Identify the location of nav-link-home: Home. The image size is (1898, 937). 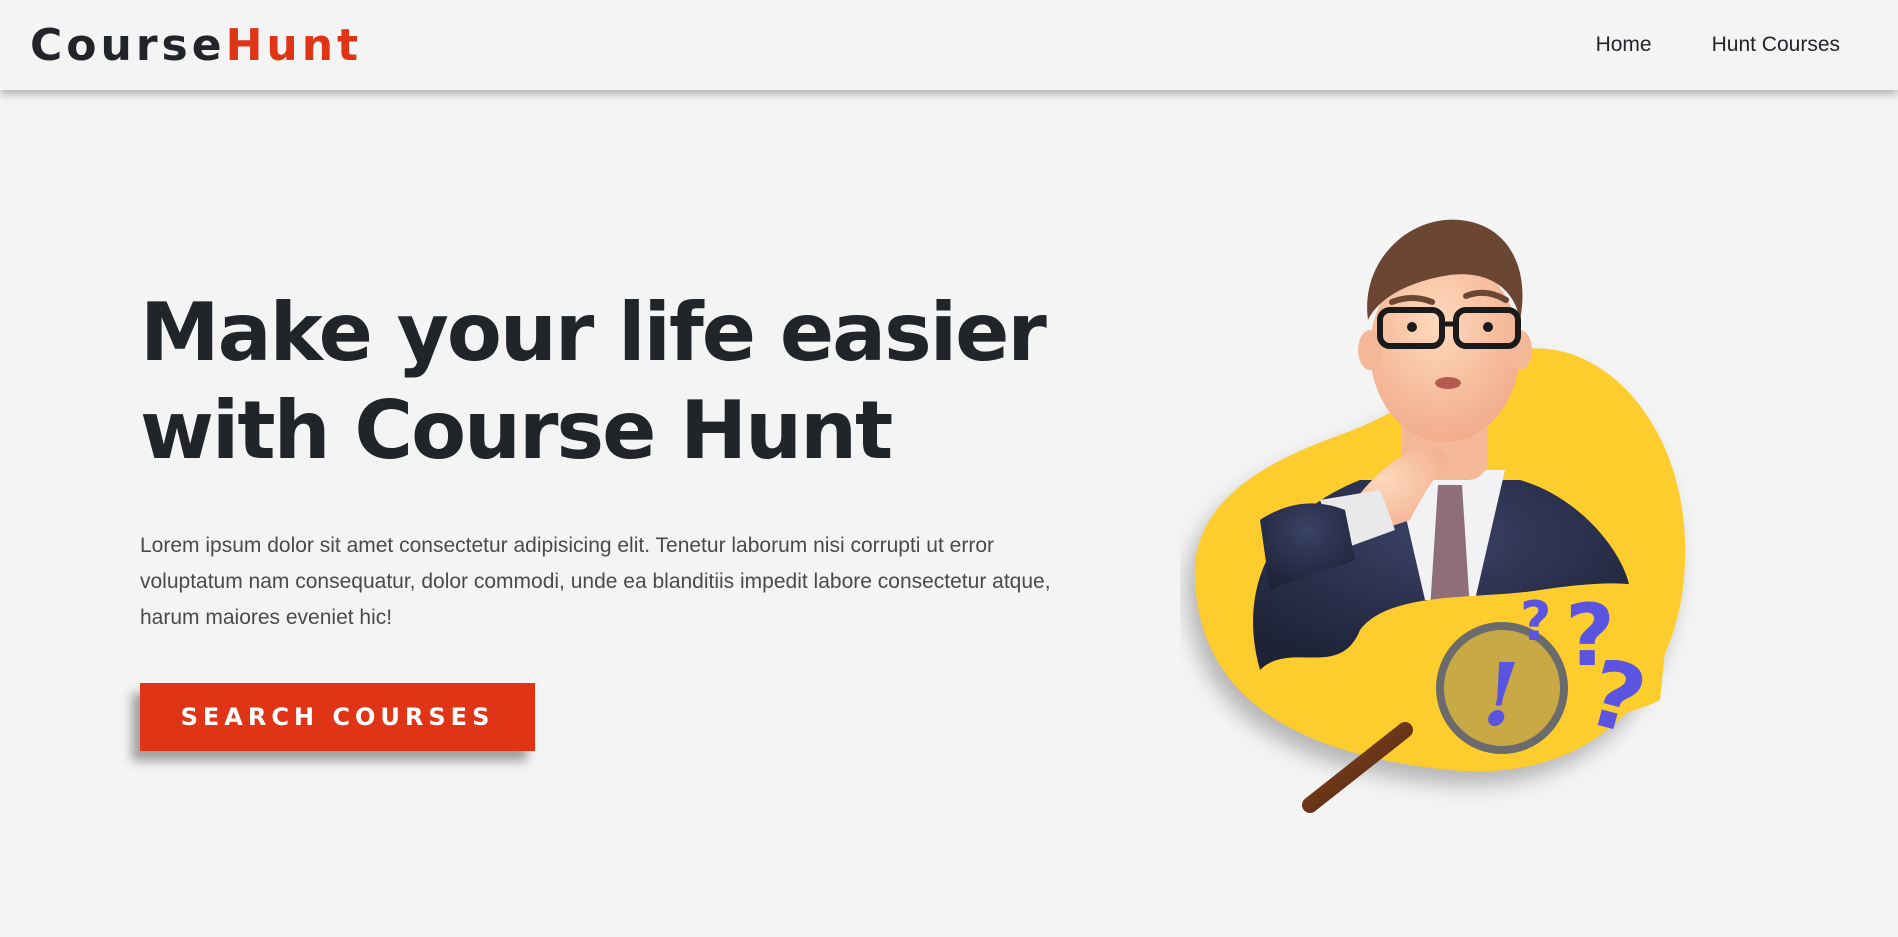
(1624, 45).